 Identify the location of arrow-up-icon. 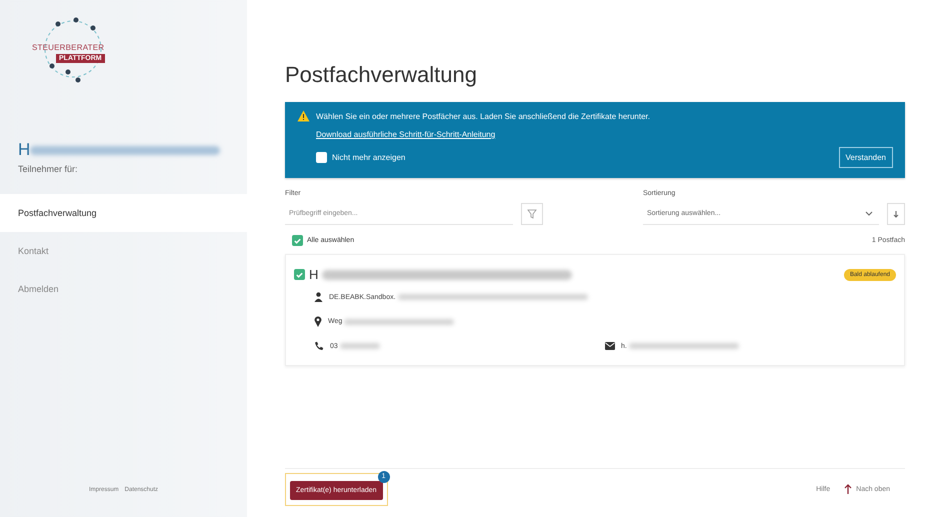
(848, 489).